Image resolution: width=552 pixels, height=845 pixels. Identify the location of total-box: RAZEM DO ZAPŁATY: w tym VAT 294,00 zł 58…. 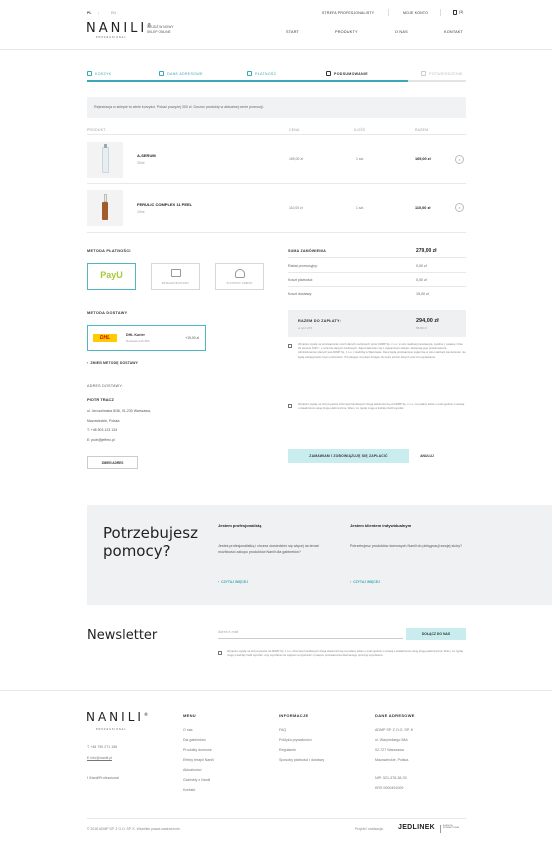
(377, 323).